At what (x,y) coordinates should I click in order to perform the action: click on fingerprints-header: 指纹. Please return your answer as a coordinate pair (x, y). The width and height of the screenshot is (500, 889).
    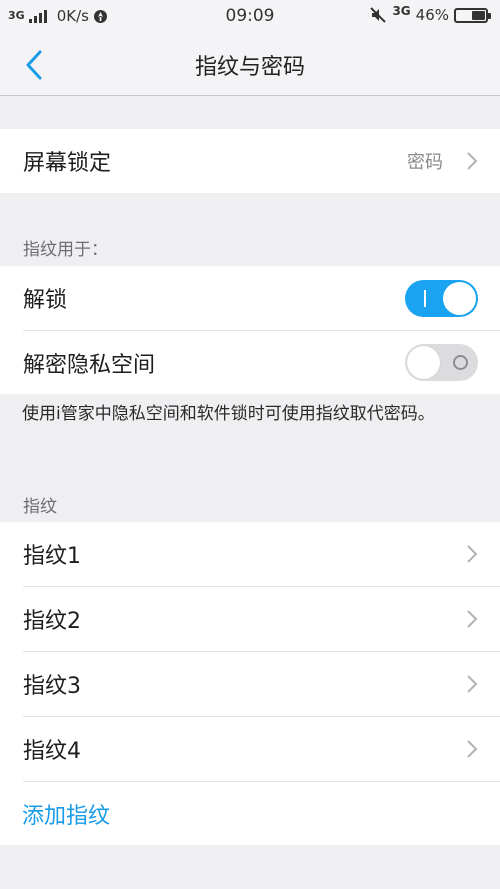
    Looking at the image, I should click on (40, 507).